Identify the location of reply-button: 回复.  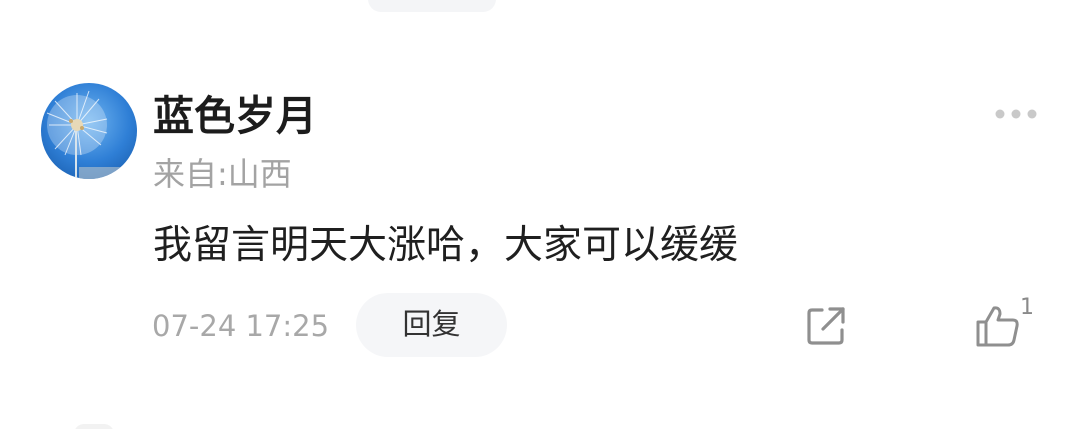
(431, 325).